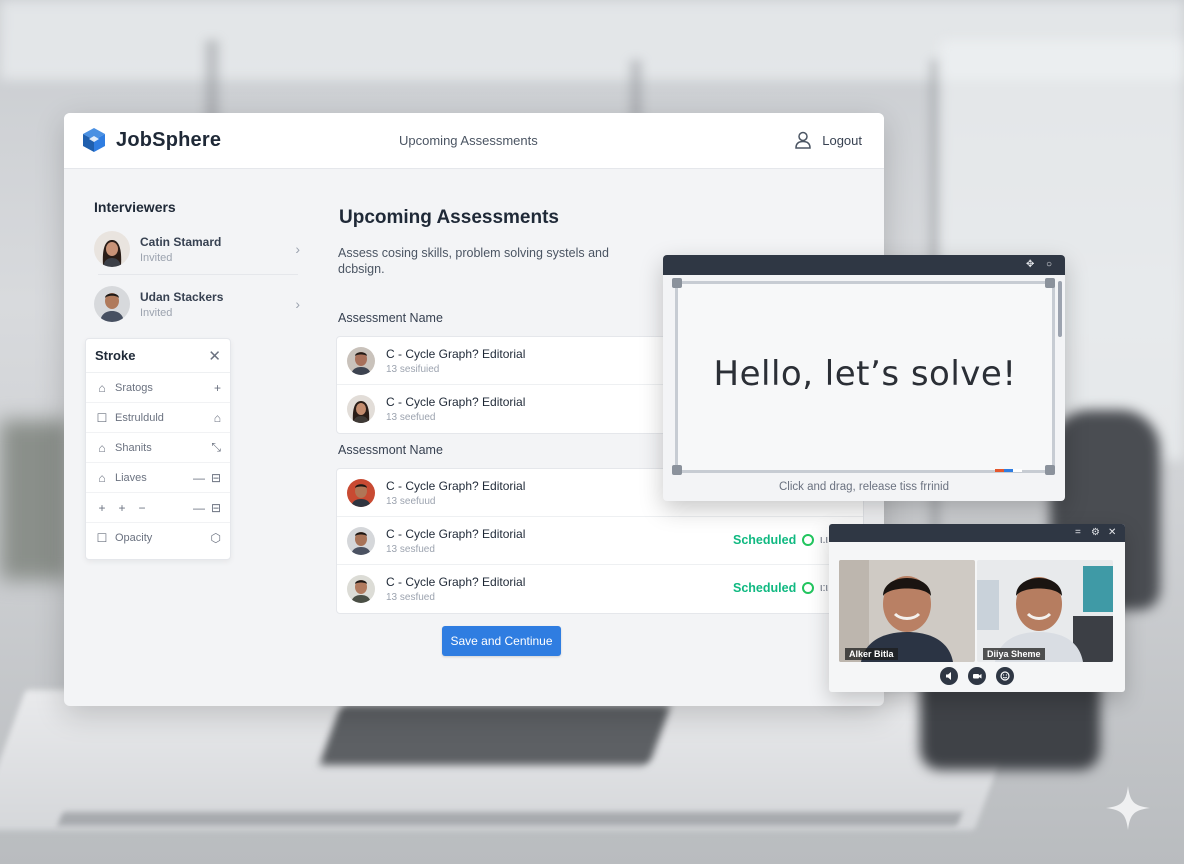 The width and height of the screenshot is (1184, 864). I want to click on video-call-titlebar: = ⚙ ✕, so click(977, 533).